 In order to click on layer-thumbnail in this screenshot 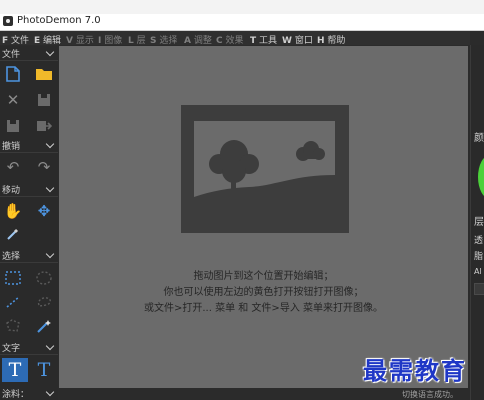, I will do `click(479, 289)`.